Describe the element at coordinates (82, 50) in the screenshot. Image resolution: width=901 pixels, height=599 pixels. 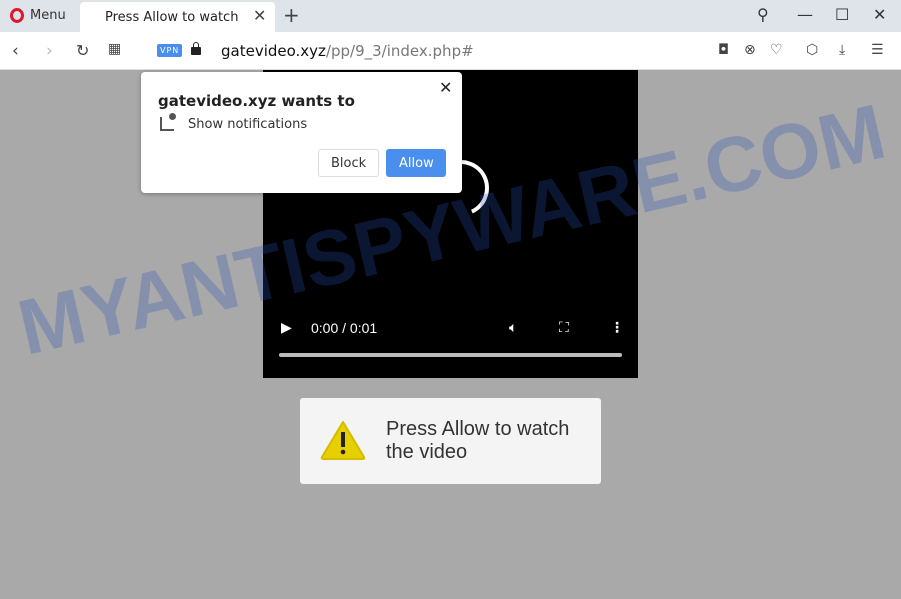
I see `reload-icon: ↻` at that location.